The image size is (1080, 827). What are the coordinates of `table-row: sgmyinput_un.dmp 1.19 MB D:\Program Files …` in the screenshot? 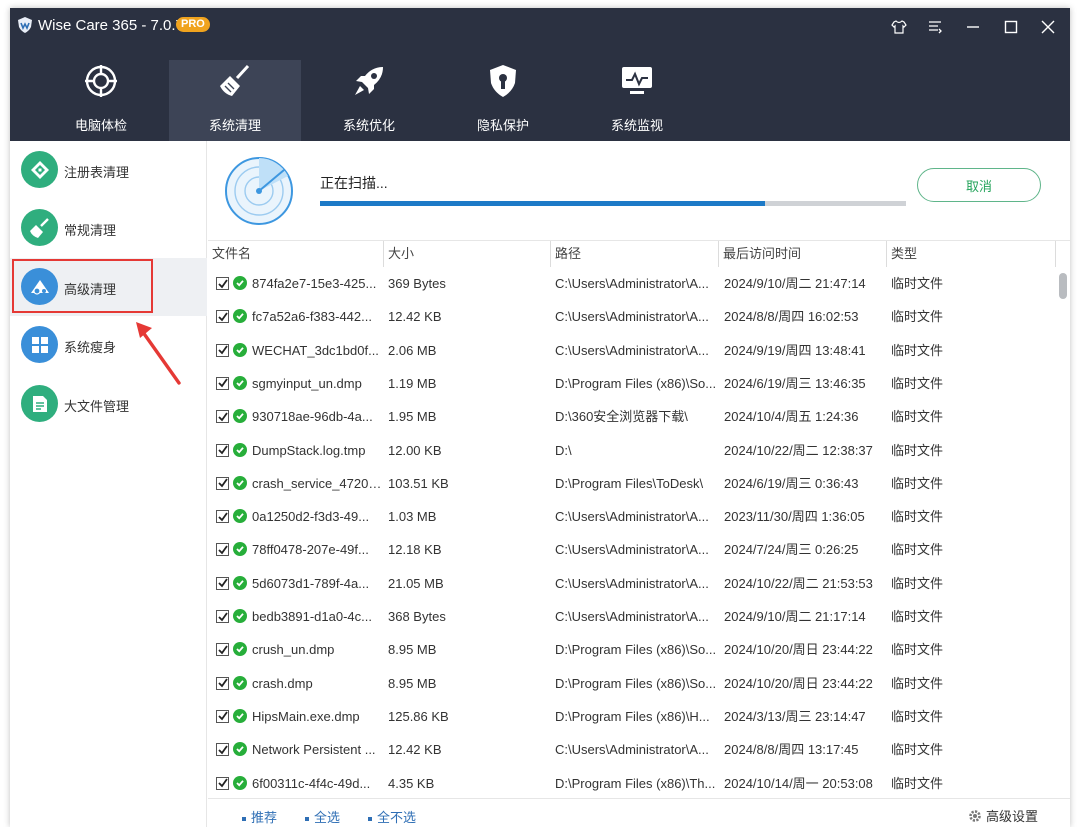 It's located at (632, 383).